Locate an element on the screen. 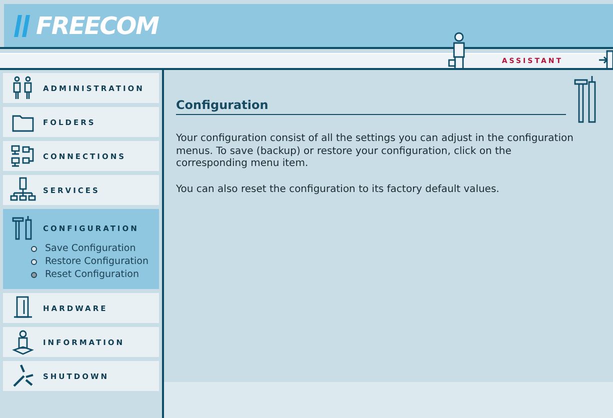  info-kiosk-icon is located at coordinates (23, 342).